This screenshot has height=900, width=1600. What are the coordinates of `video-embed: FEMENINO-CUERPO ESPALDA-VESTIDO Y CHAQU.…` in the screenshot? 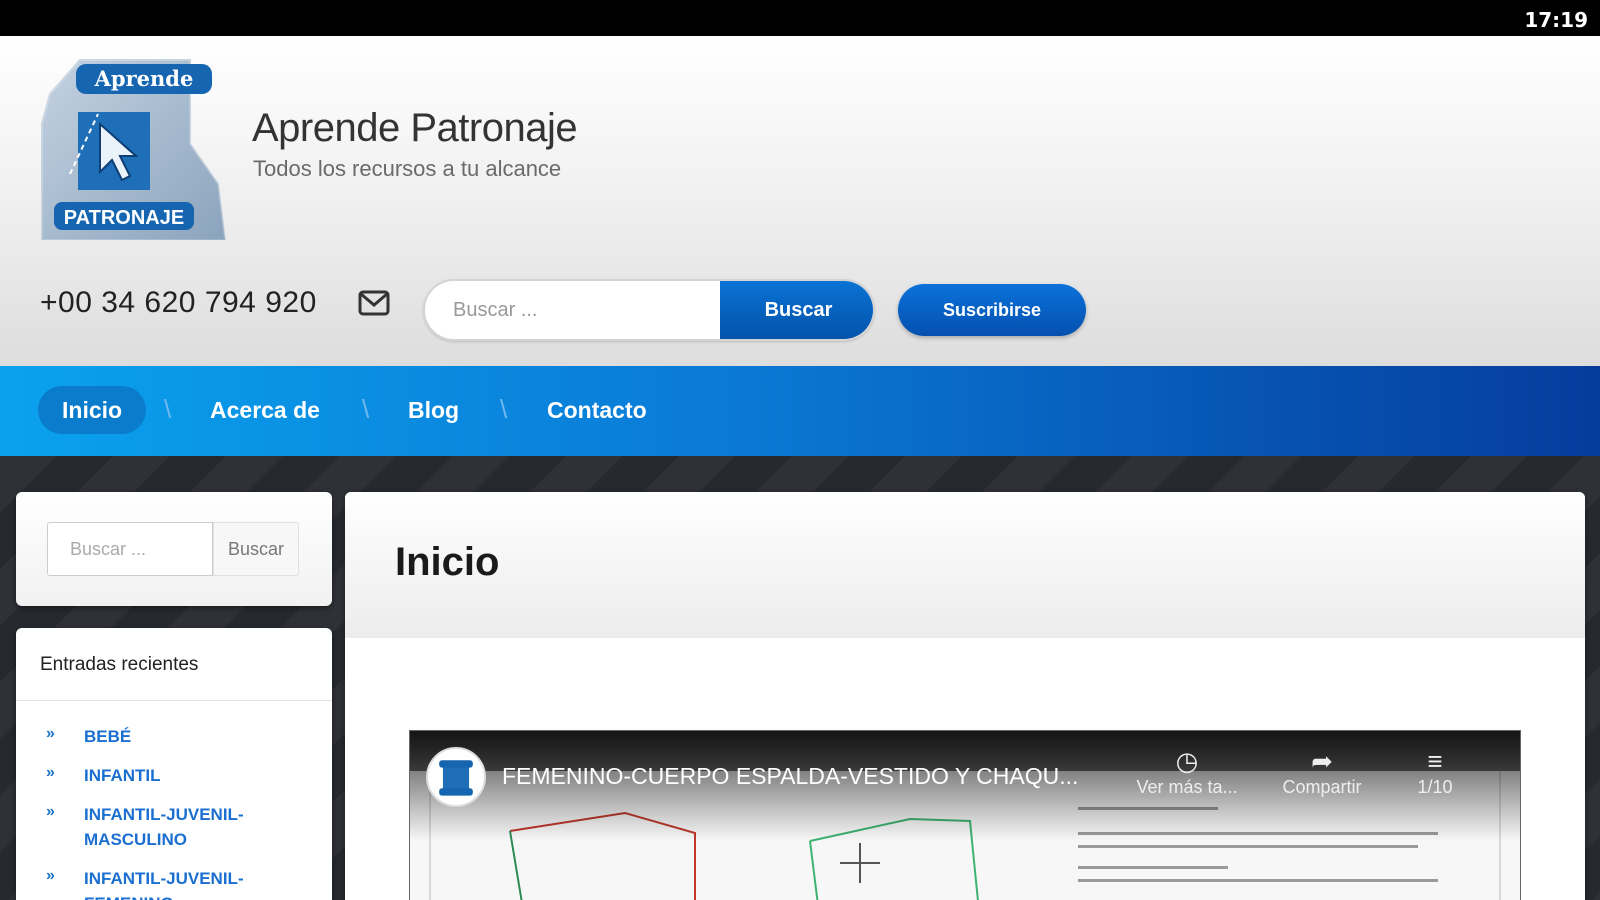 It's located at (965, 815).